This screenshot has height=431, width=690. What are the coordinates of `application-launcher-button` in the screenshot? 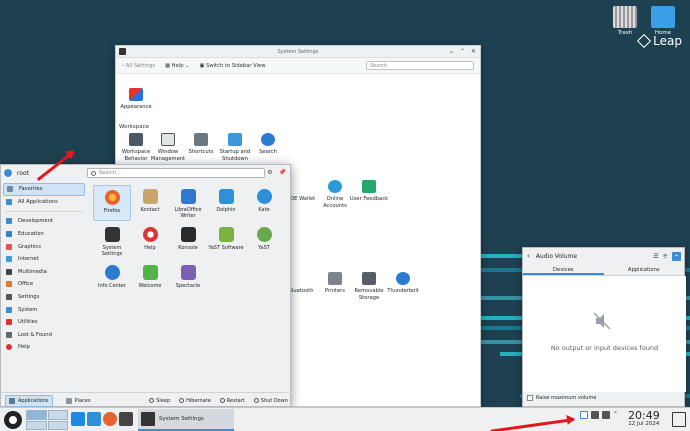 It's located at (13, 420).